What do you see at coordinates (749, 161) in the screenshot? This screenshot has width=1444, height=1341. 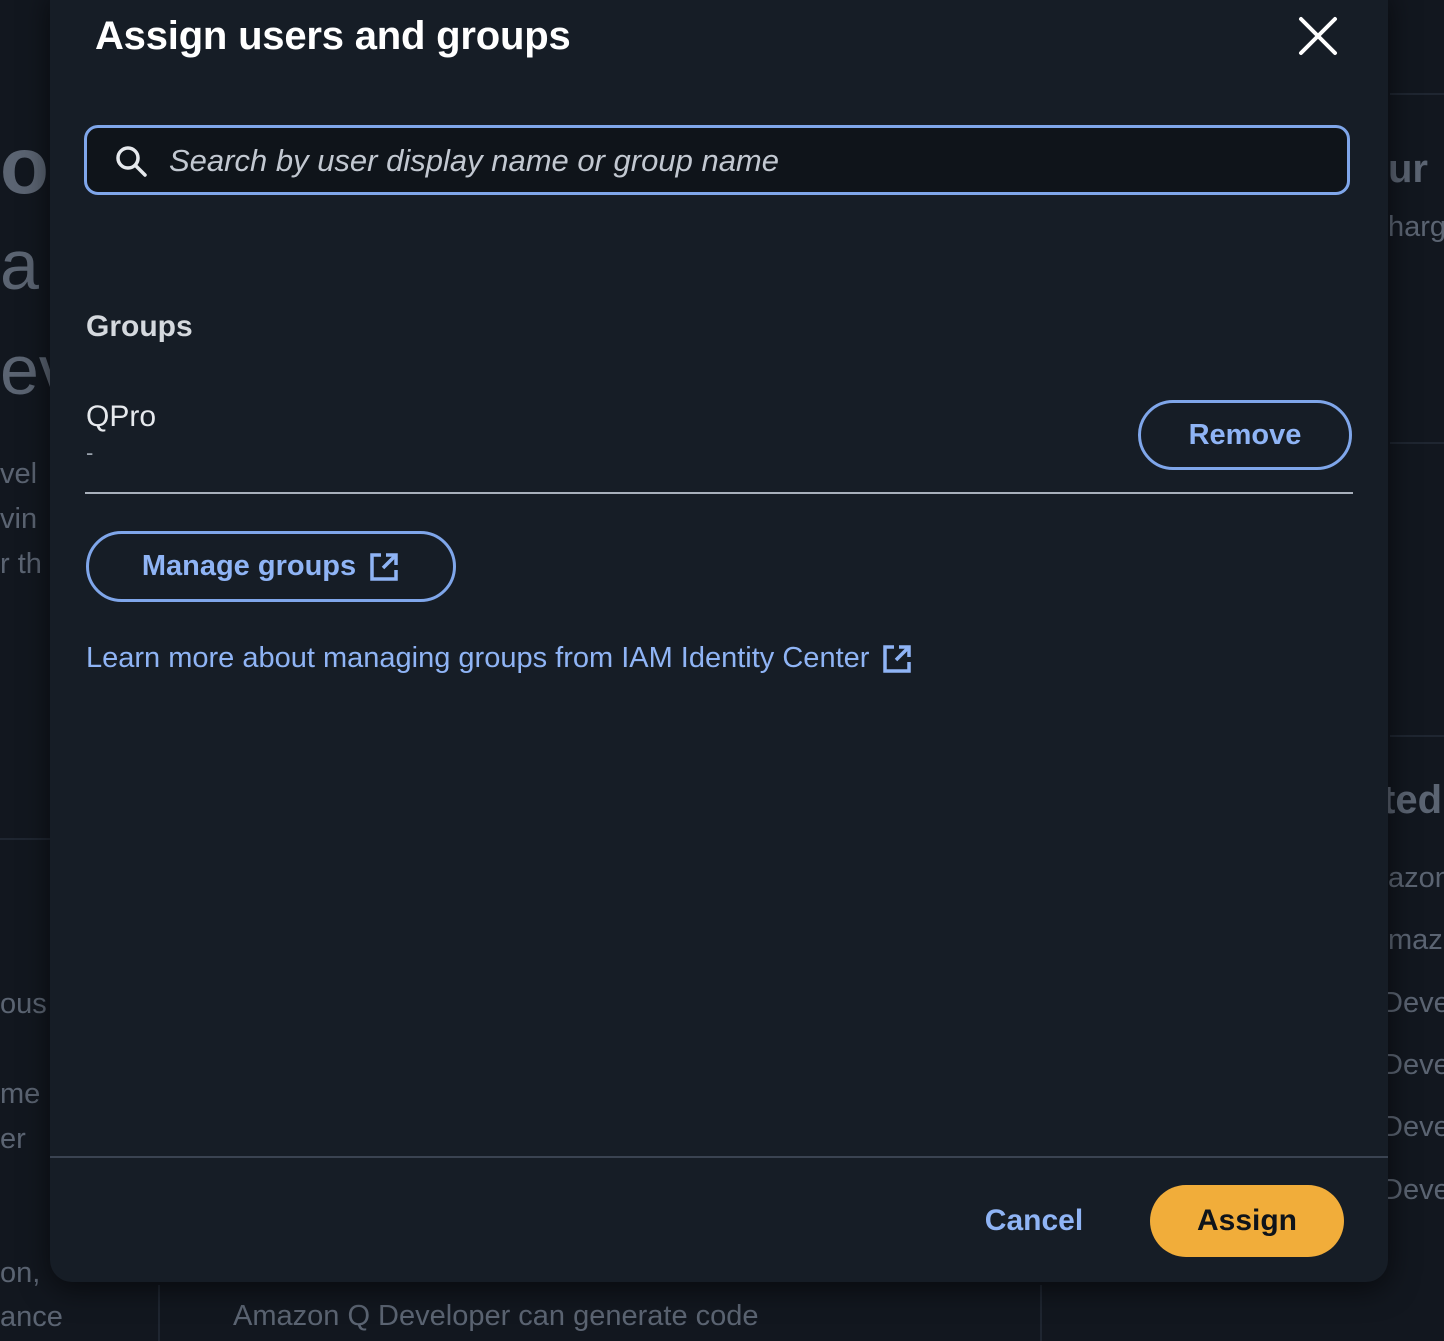 I see `search-input` at bounding box center [749, 161].